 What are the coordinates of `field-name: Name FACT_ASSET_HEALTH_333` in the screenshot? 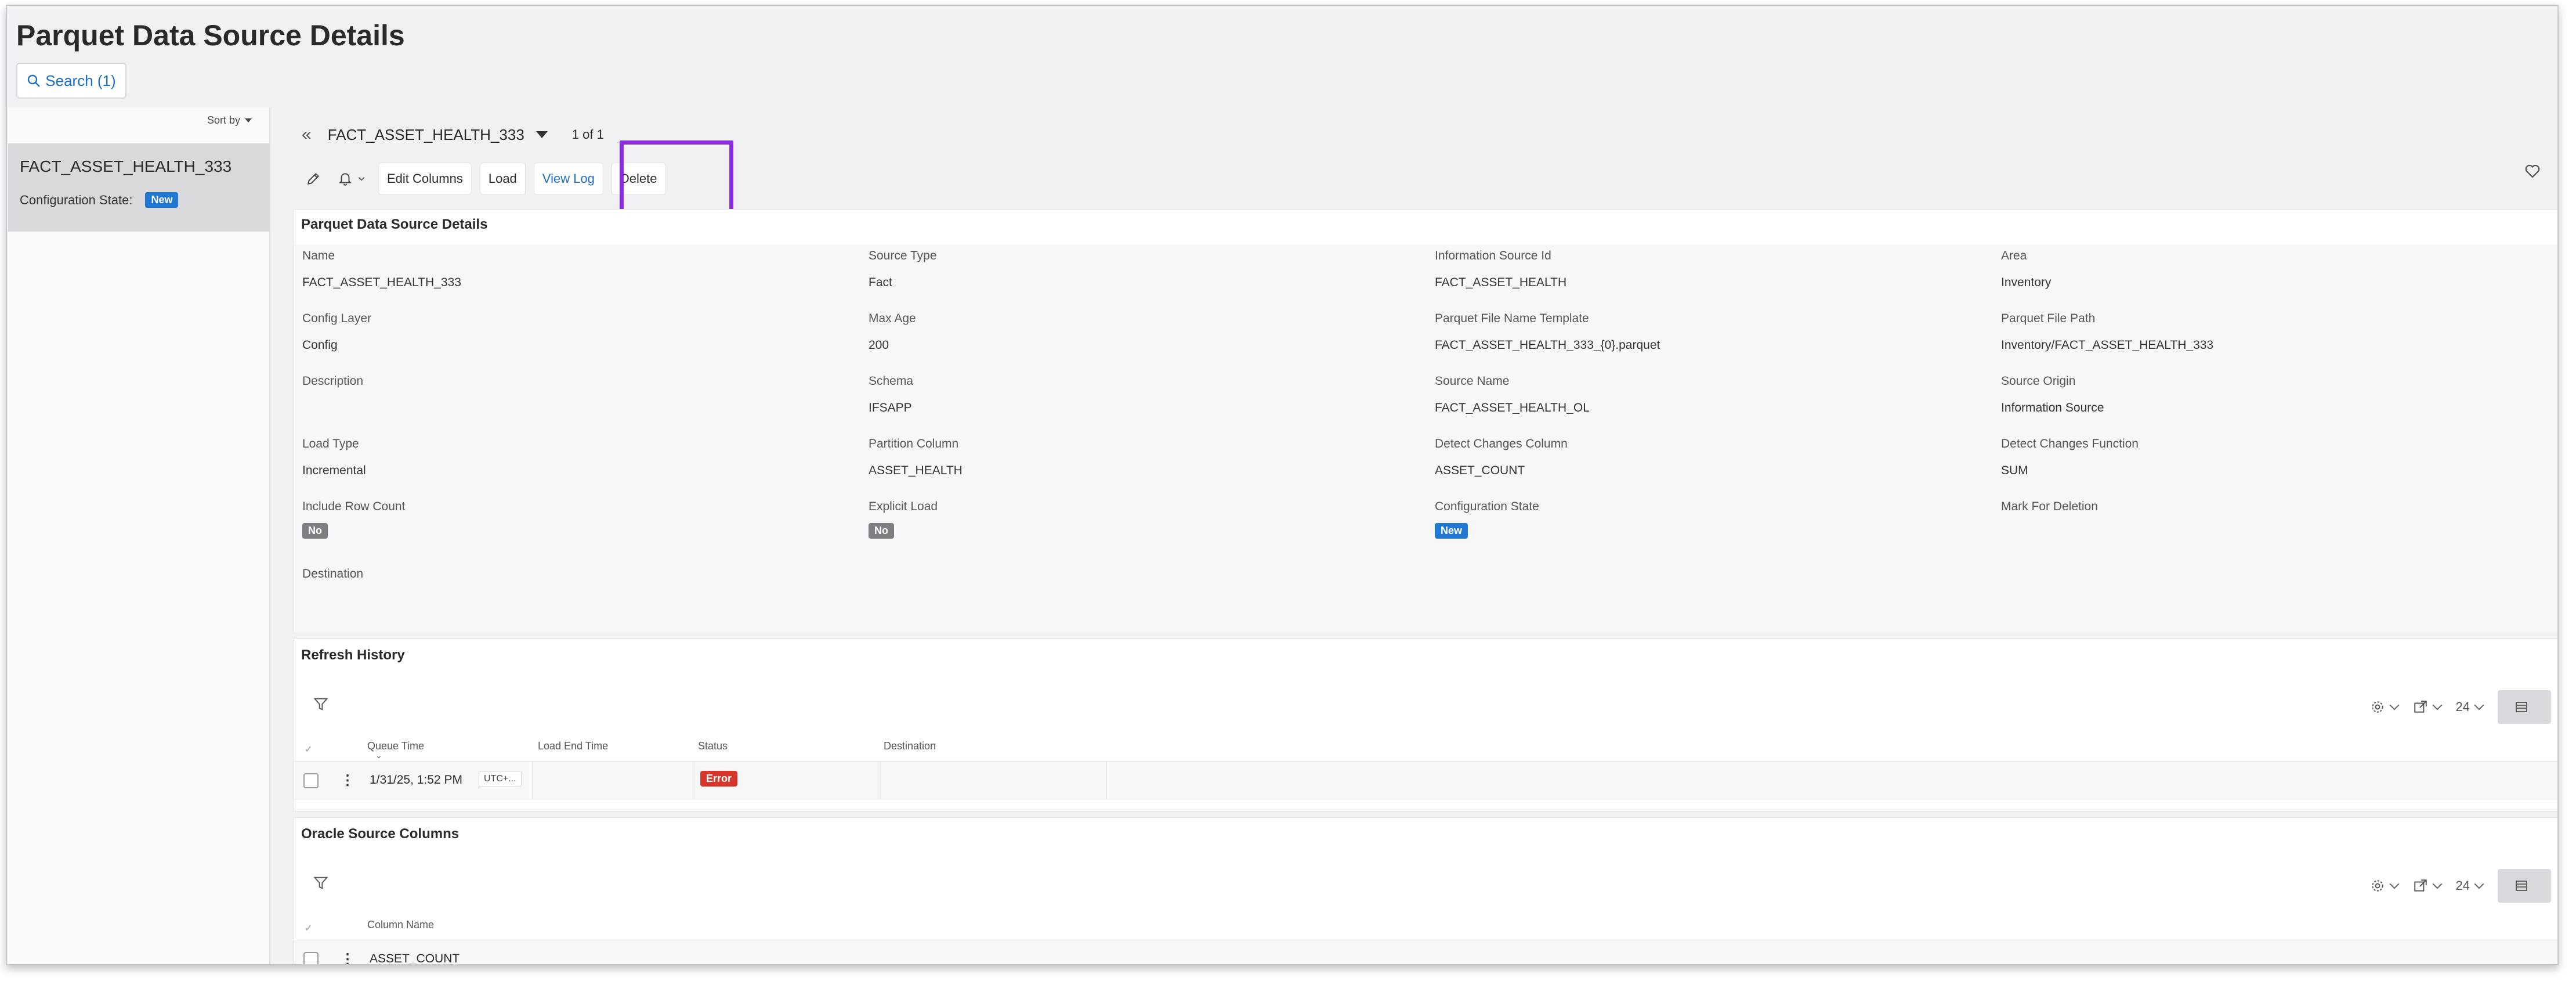 It's located at (580, 269).